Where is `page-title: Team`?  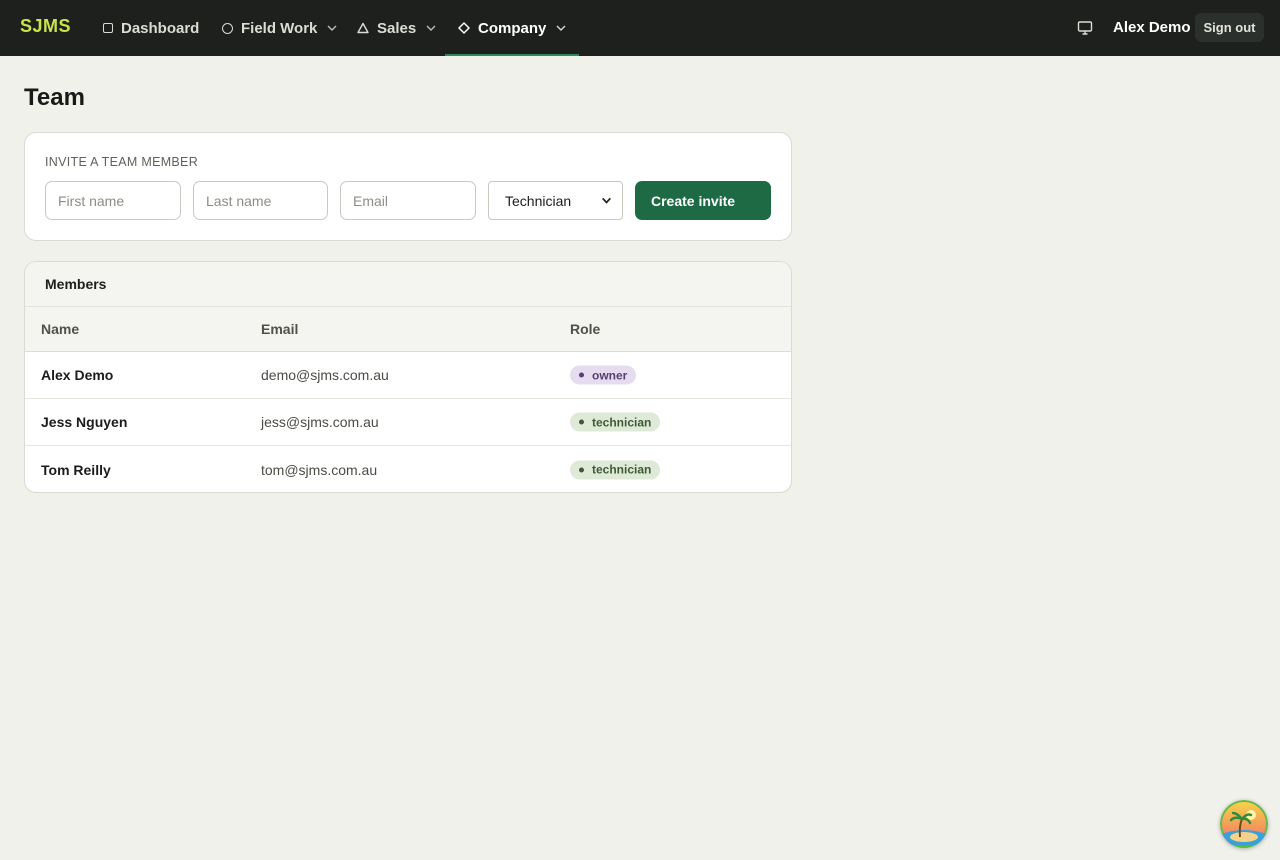 page-title: Team is located at coordinates (54, 97).